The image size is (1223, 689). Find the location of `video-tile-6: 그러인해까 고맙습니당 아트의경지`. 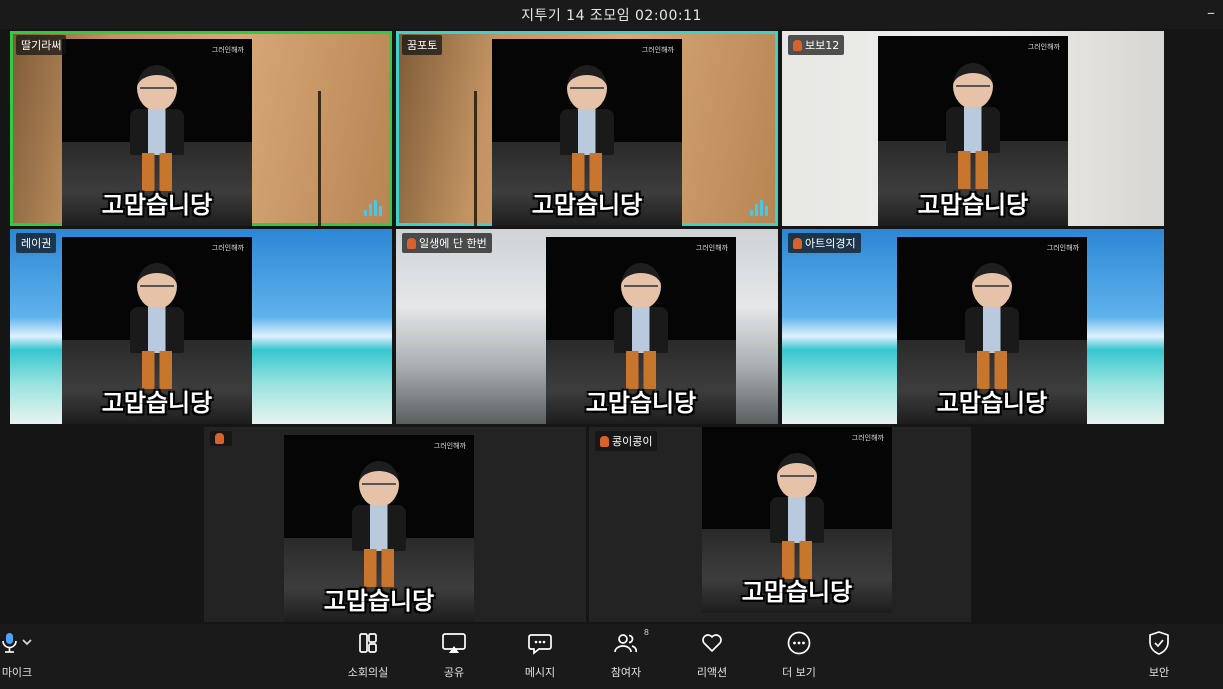

video-tile-6: 그러인해까 고맙습니당 아트의경지 is located at coordinates (973, 326).